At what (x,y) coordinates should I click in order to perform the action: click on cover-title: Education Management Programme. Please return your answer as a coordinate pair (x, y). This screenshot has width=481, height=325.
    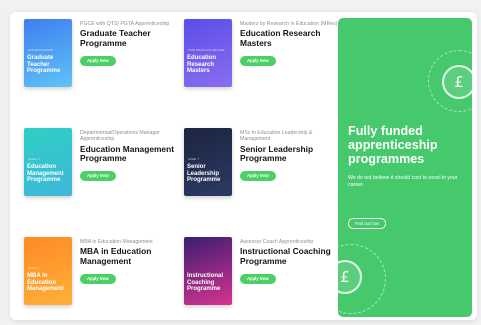
    Looking at the image, I should click on (45, 174).